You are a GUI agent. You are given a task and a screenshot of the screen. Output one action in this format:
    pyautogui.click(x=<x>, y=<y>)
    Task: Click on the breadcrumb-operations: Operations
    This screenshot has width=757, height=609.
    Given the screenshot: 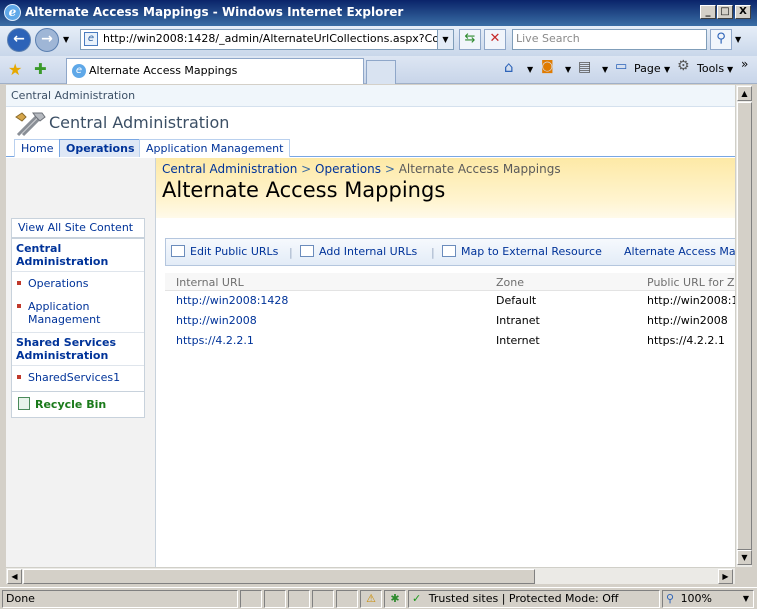 What is the action you would take?
    pyautogui.click(x=348, y=169)
    